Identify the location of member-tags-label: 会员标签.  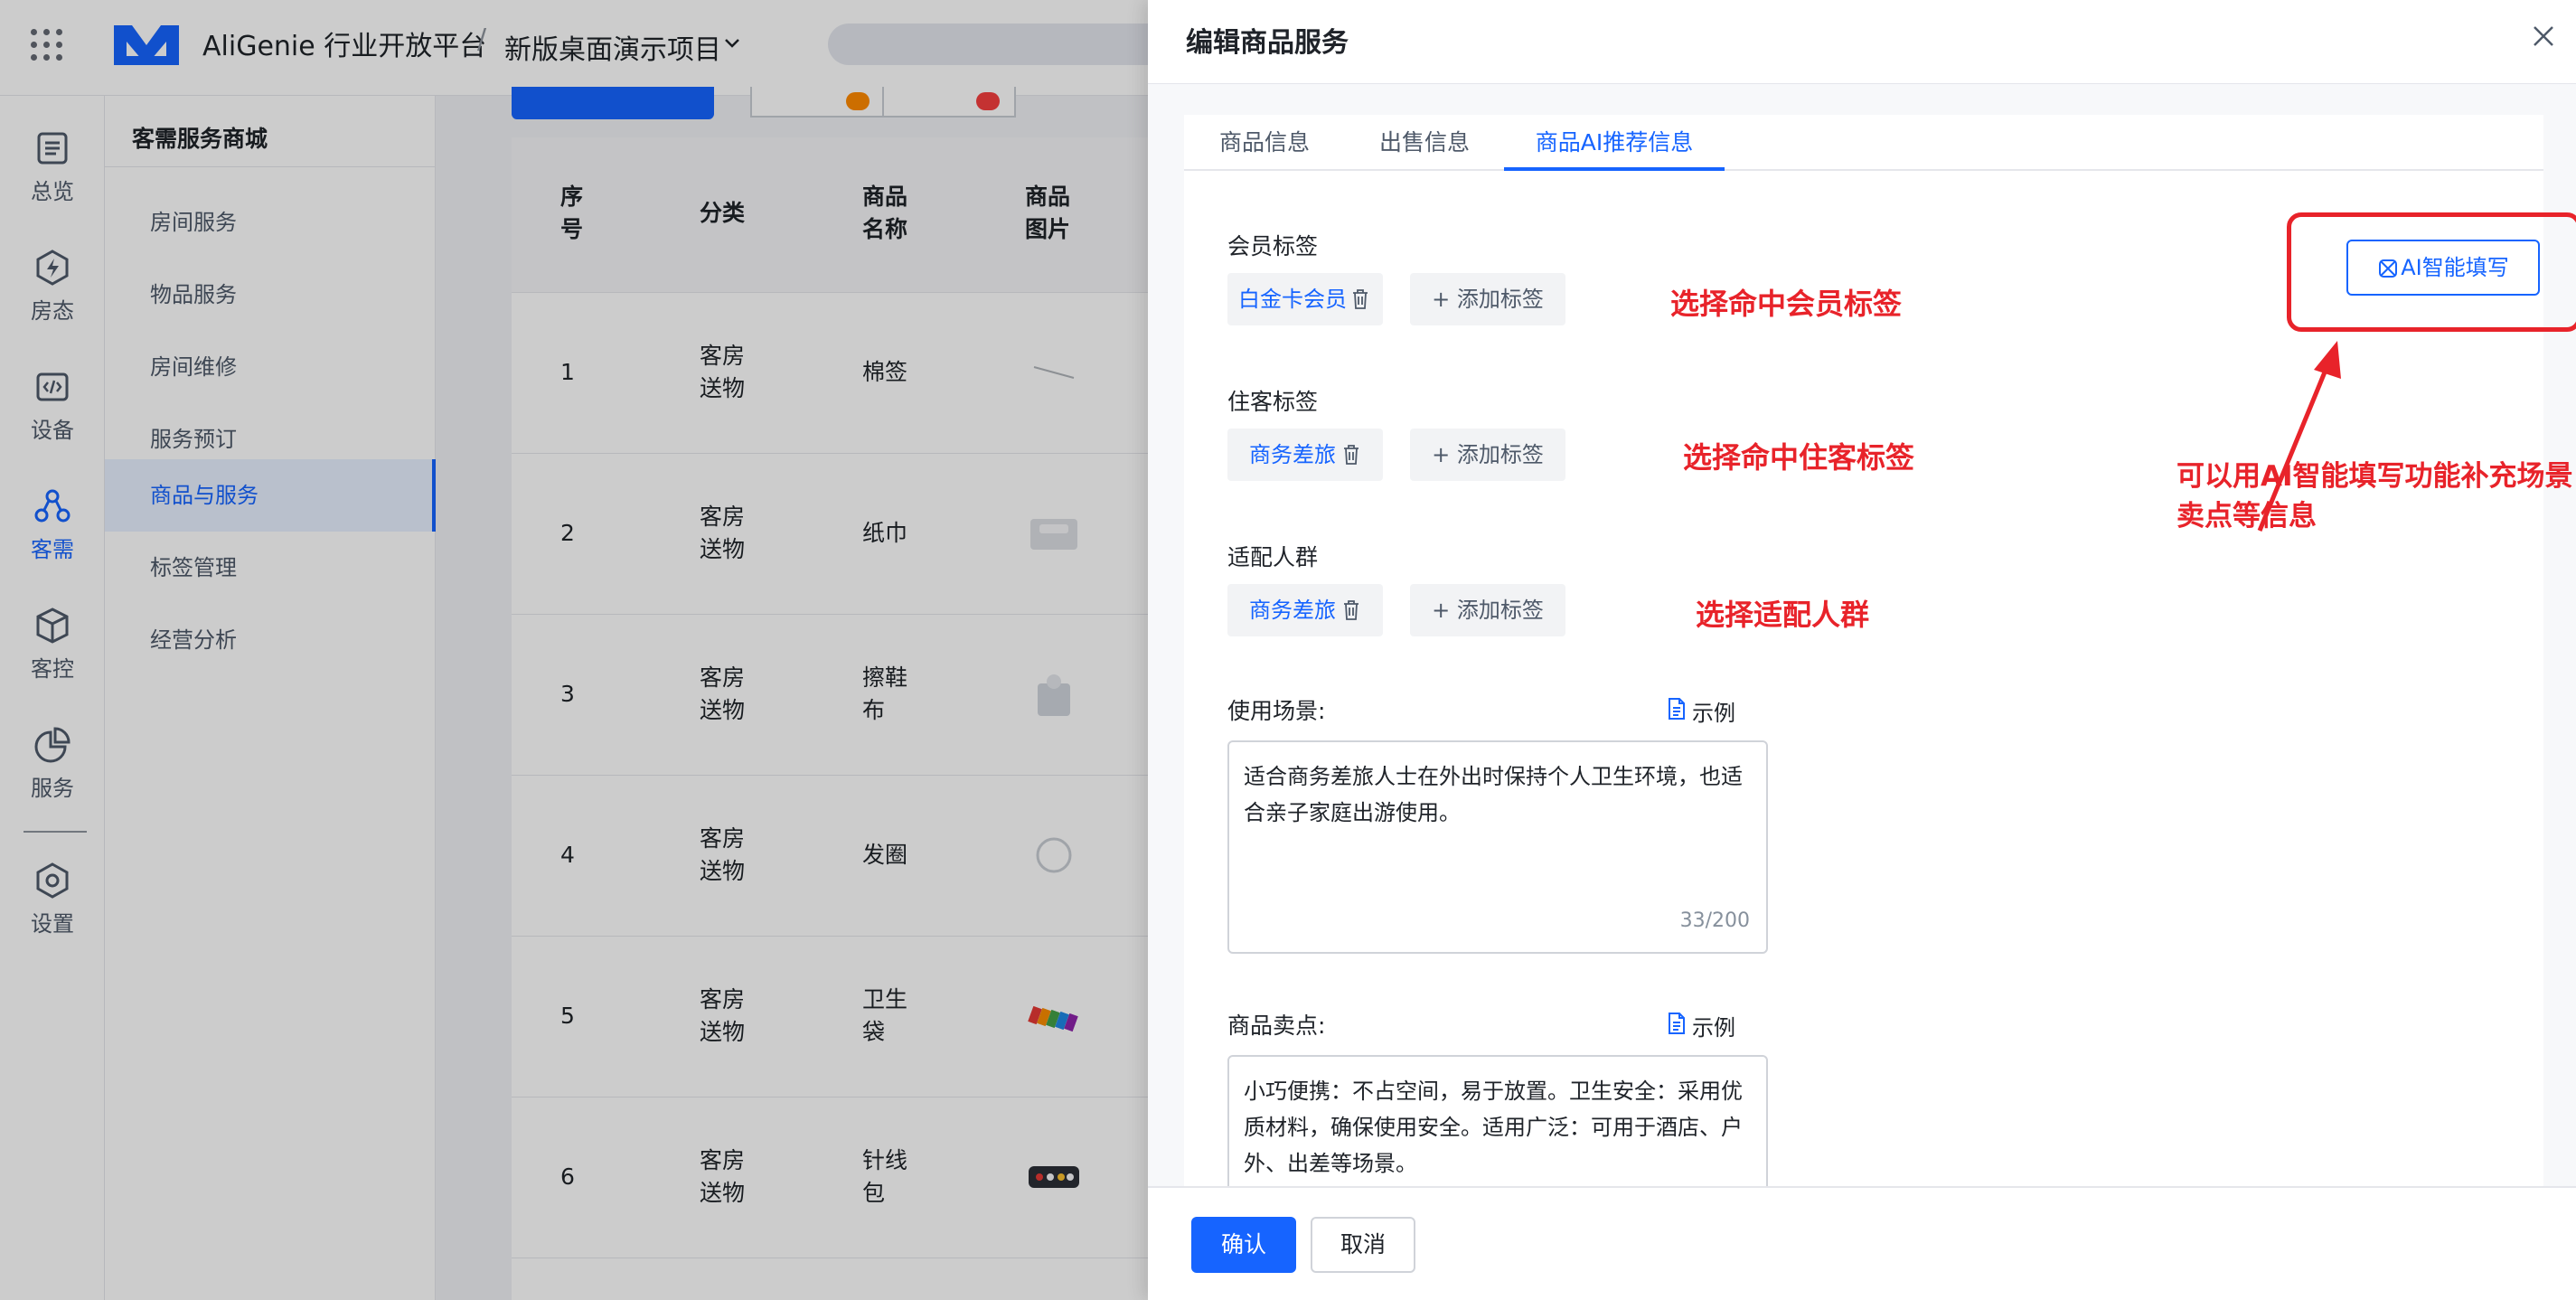
(1273, 246).